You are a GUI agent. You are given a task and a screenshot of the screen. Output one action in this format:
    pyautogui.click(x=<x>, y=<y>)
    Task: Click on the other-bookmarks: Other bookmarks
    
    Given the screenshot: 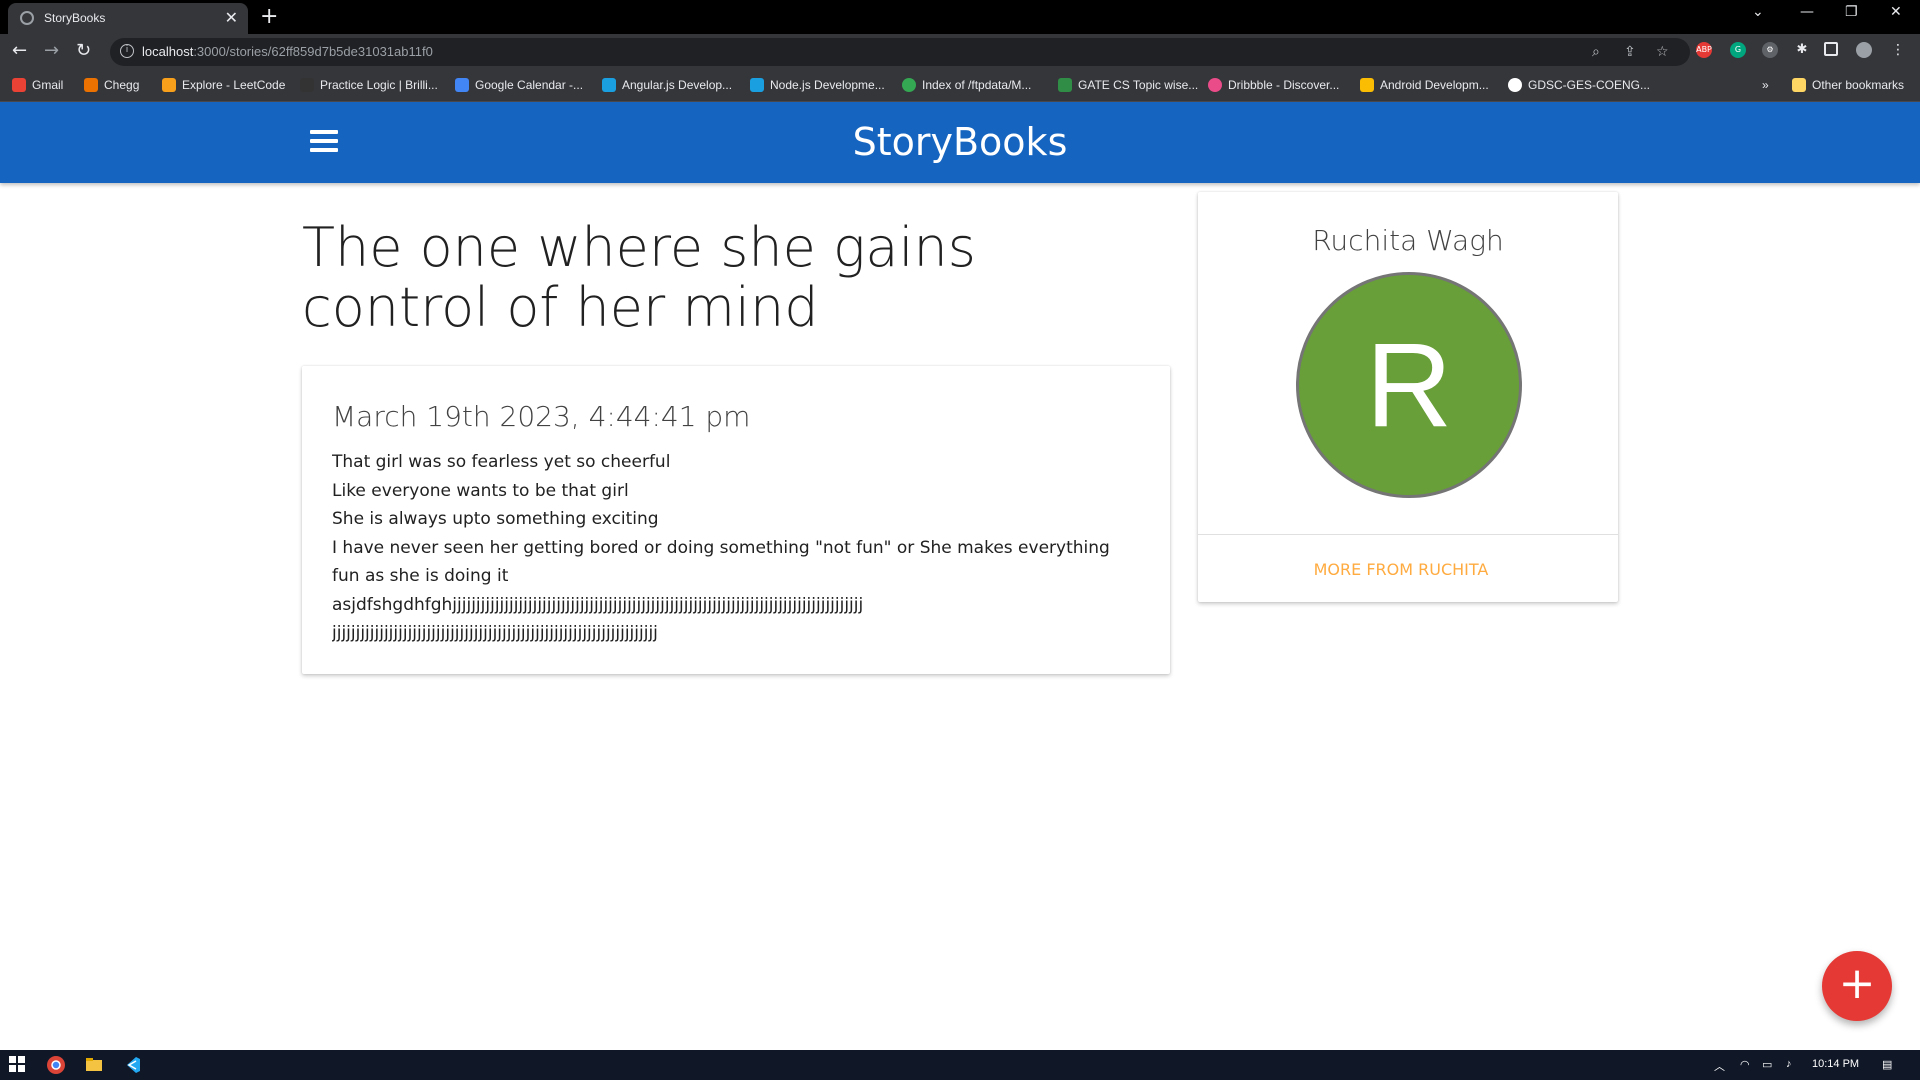 What is the action you would take?
    pyautogui.click(x=1848, y=85)
    